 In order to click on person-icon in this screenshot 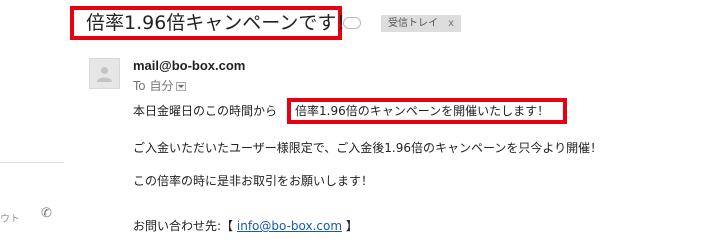, I will do `click(104, 74)`.